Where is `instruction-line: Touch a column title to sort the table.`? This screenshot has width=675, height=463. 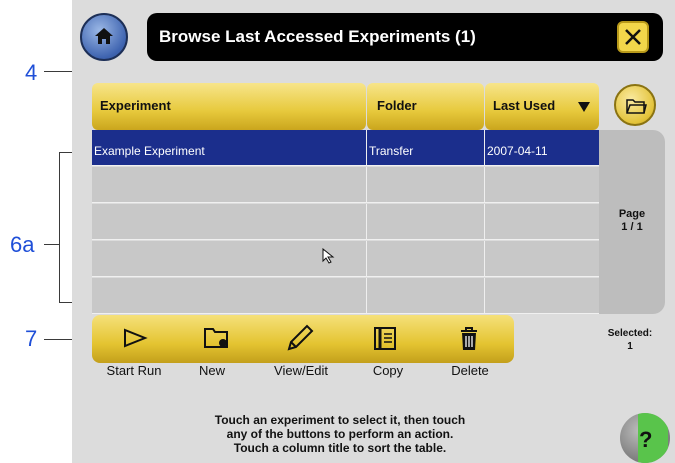
instruction-line: Touch a column title to sort the table. is located at coordinates (340, 448).